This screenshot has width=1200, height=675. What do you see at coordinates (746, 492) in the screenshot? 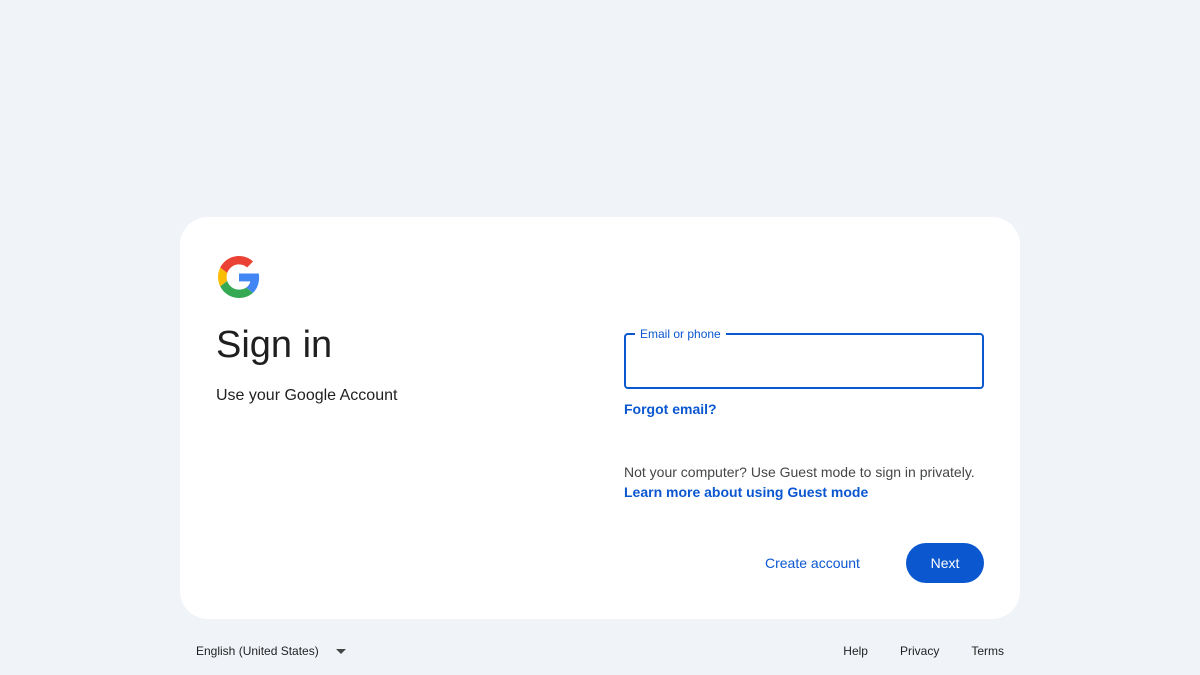
I see `guest-mode-link: Learn more about using Guest mode` at bounding box center [746, 492].